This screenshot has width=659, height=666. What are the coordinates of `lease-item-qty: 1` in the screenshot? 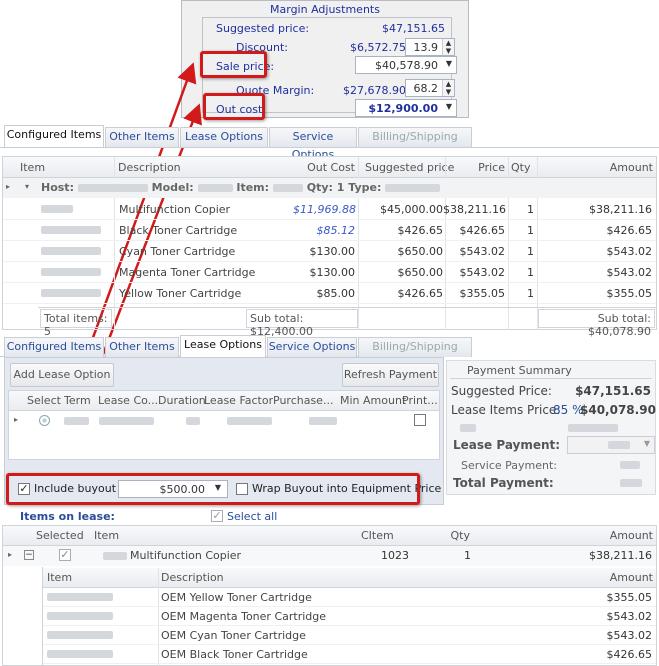 It's located at (467, 555).